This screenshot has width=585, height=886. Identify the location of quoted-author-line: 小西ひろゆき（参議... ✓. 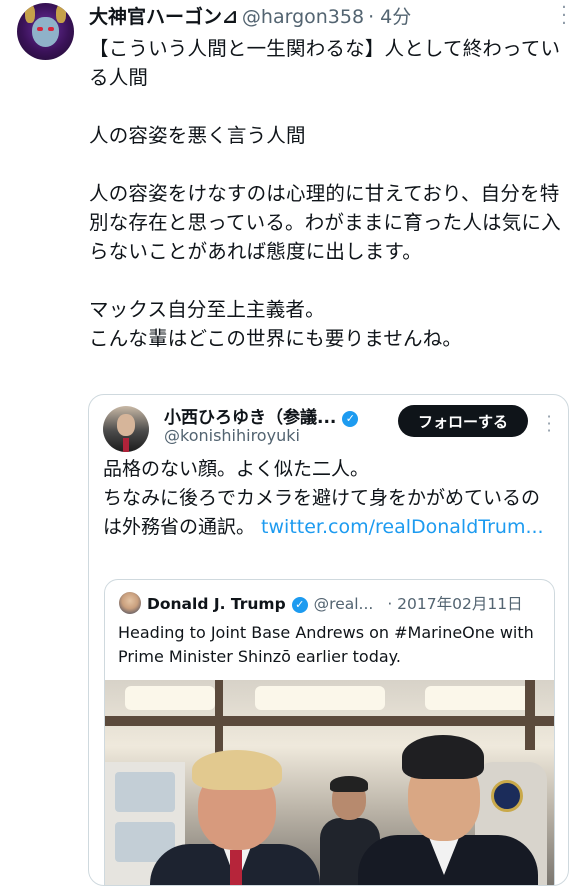
(261, 415).